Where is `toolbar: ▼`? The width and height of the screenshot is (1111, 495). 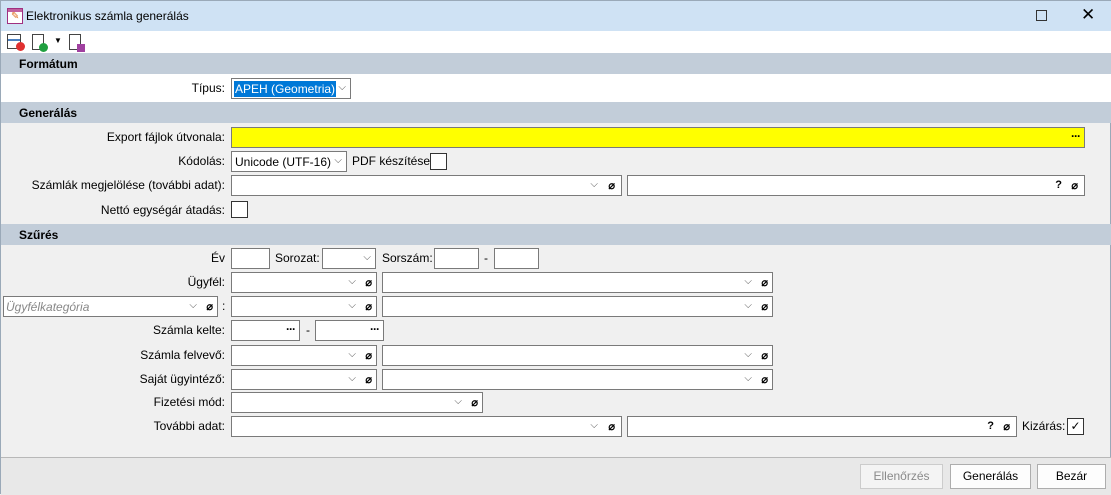 toolbar: ▼ is located at coordinates (556, 42).